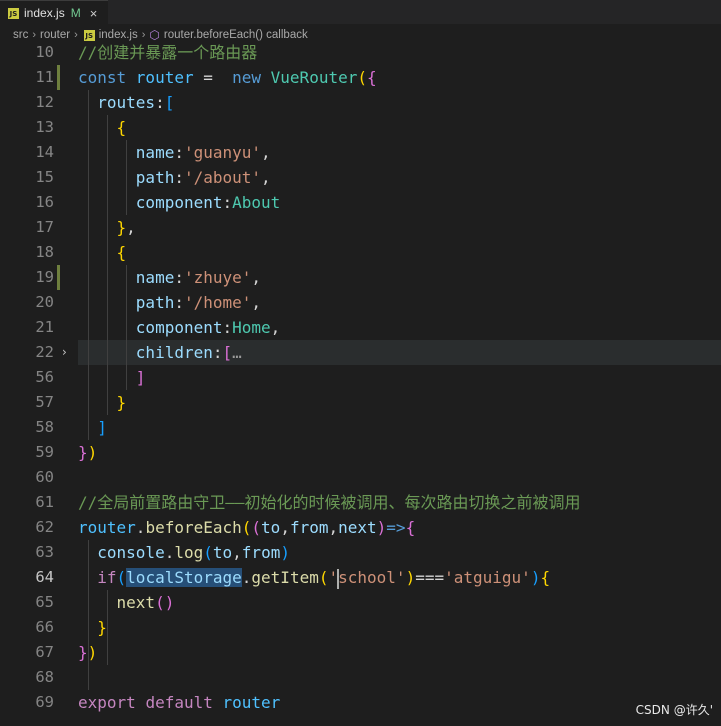 The height and width of the screenshot is (726, 721). Describe the element at coordinates (44, 527) in the screenshot. I see `line-number: 62` at that location.